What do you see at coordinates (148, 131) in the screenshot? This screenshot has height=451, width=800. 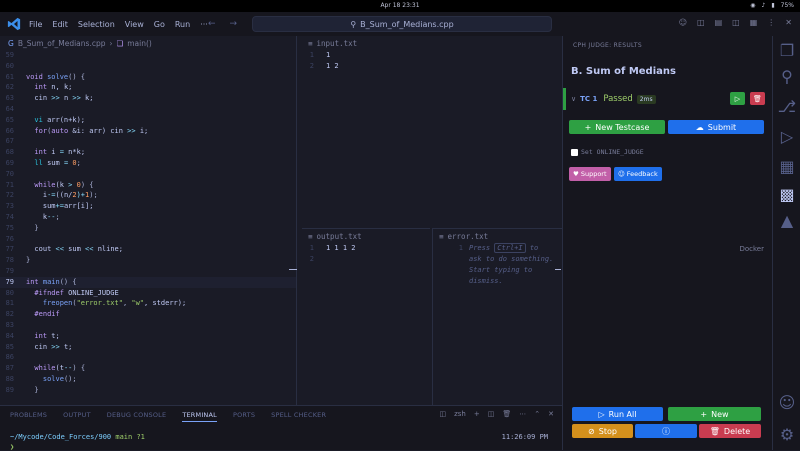 I see `code-line: 66 for(auto &i: arr) cin >> i;` at bounding box center [148, 131].